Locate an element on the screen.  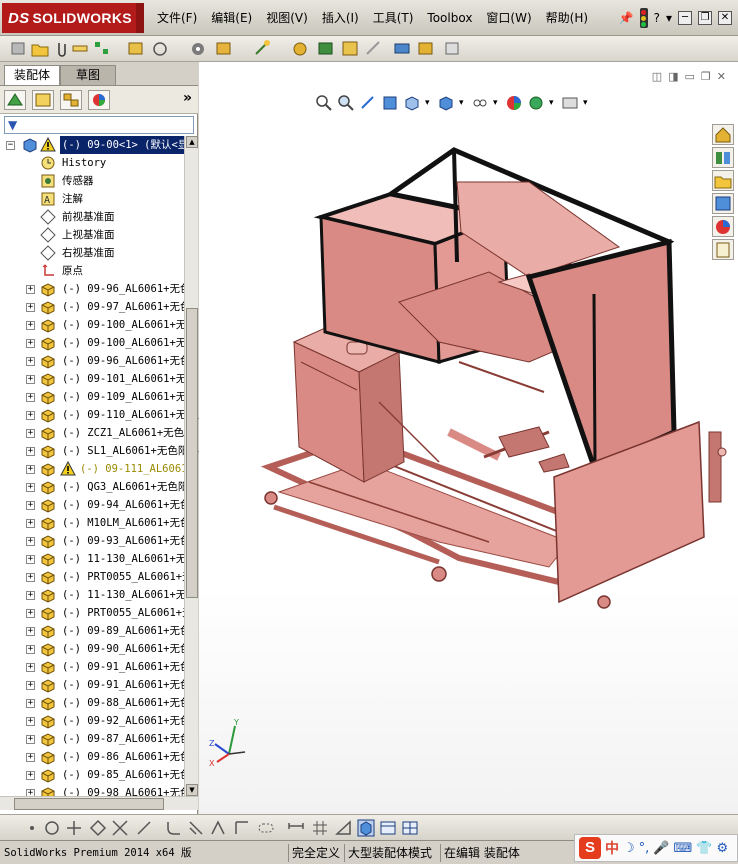
tree-item-part: + (-) 09-98_AL6061+无色 is located at coordinates (92, 790).